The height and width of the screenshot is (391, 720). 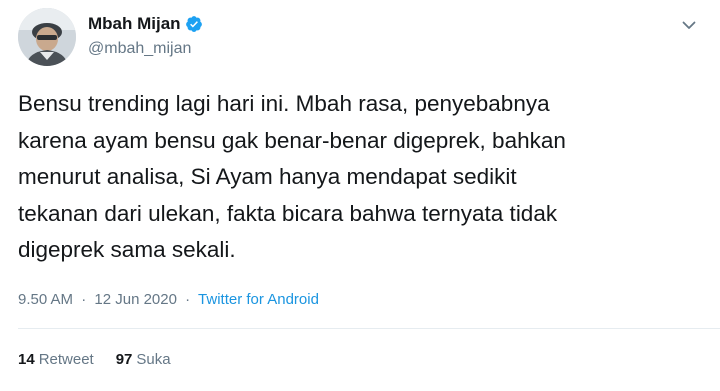 I want to click on retweets-label: Retweet, so click(x=66, y=359).